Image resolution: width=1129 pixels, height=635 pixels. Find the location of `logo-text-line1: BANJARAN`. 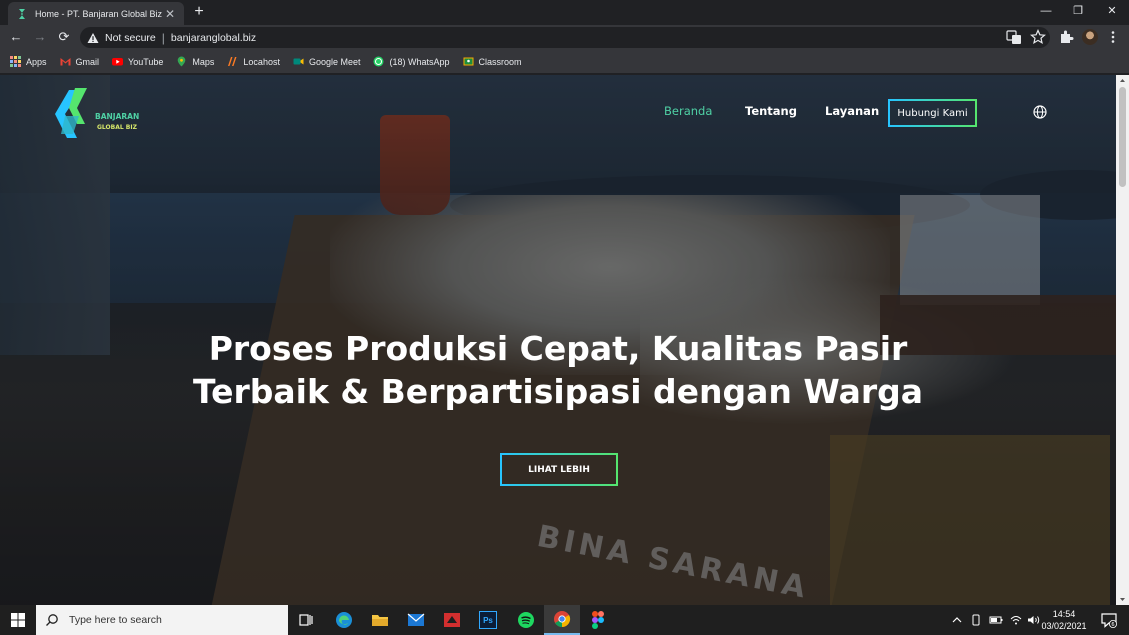

logo-text-line1: BANJARAN is located at coordinates (117, 116).